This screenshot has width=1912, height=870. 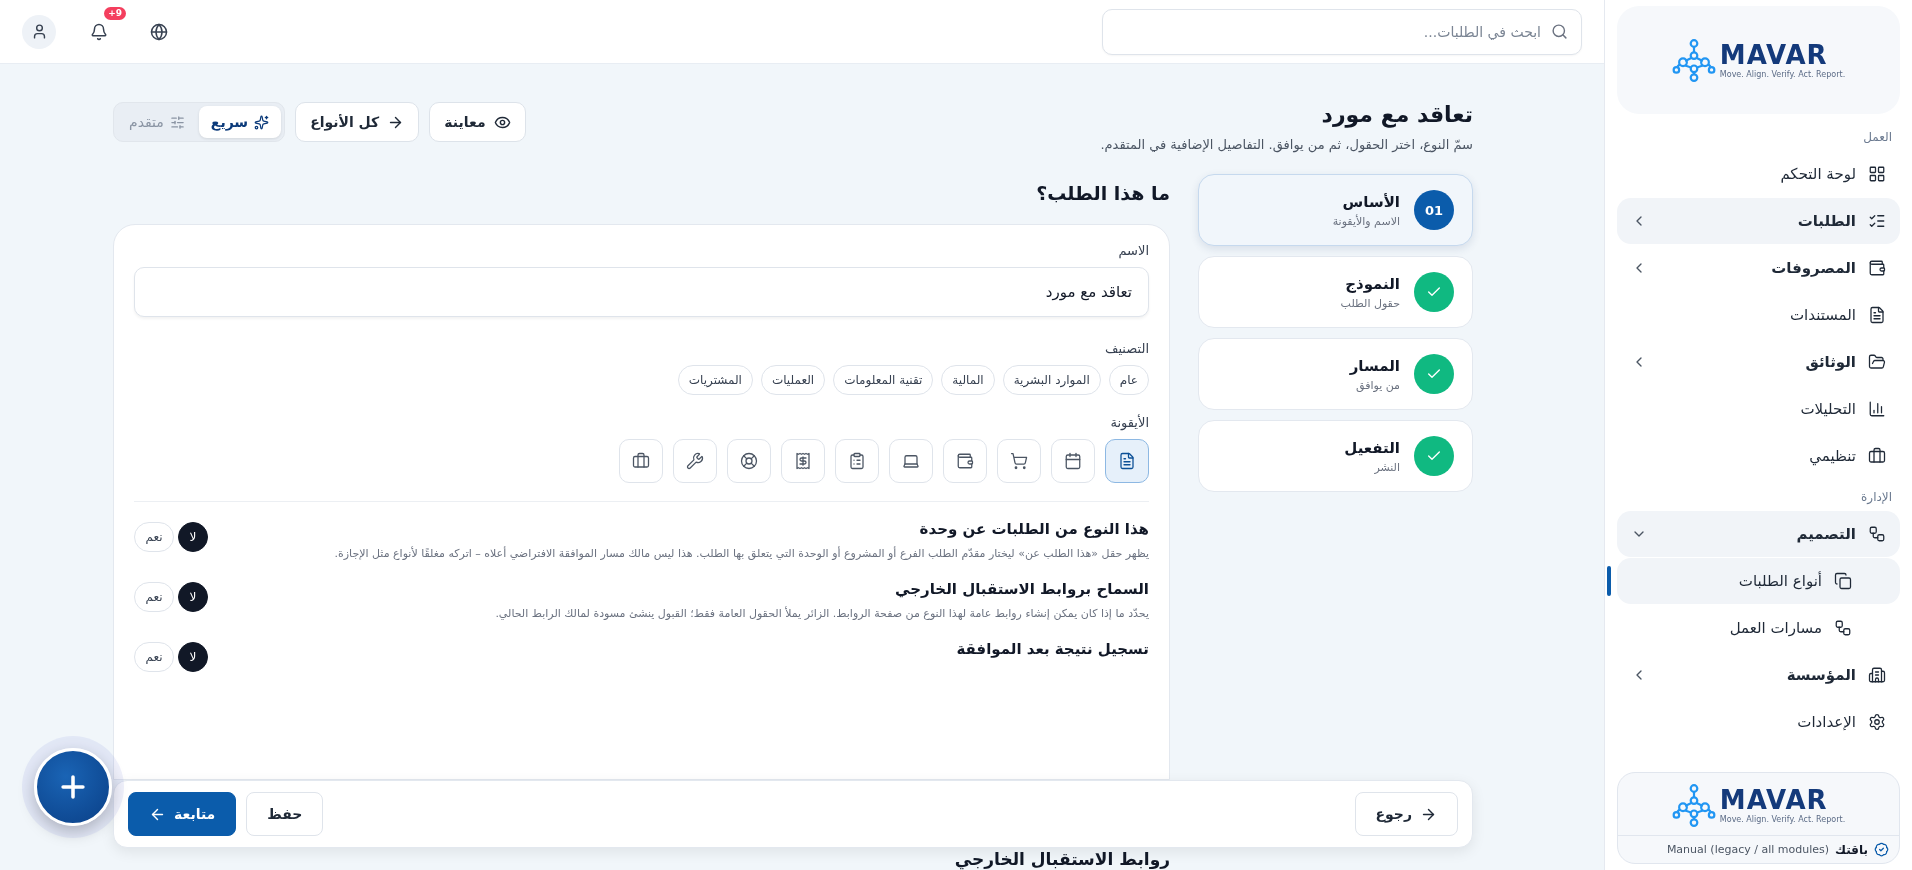 What do you see at coordinates (357, 122) in the screenshot?
I see `all-types-button: كل الأنواع` at bounding box center [357, 122].